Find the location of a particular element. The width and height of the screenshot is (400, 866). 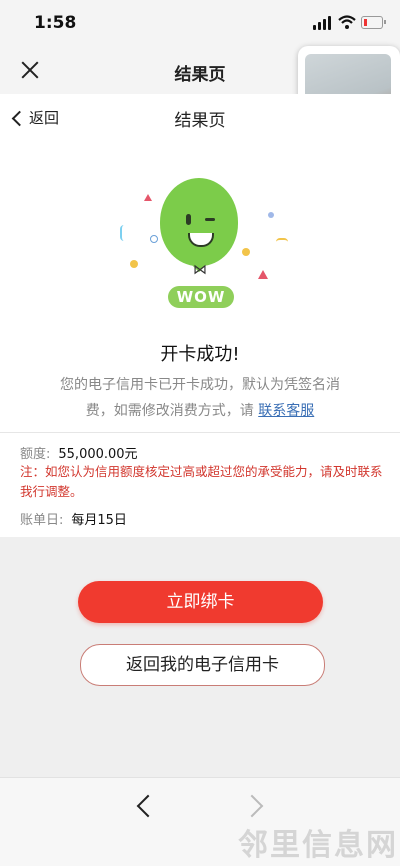

billing-value: 每月15日 is located at coordinates (99, 520).